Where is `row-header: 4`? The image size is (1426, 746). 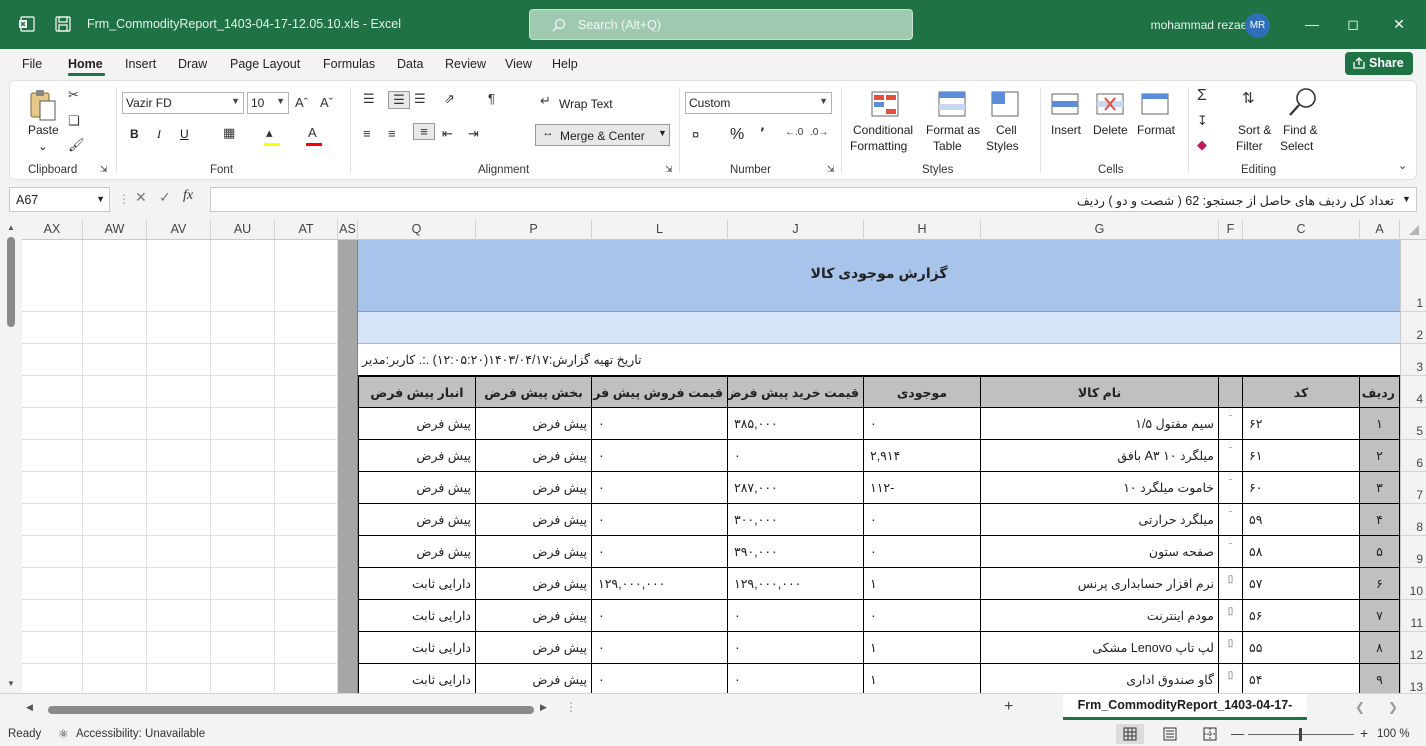 row-header: 4 is located at coordinates (1413, 392).